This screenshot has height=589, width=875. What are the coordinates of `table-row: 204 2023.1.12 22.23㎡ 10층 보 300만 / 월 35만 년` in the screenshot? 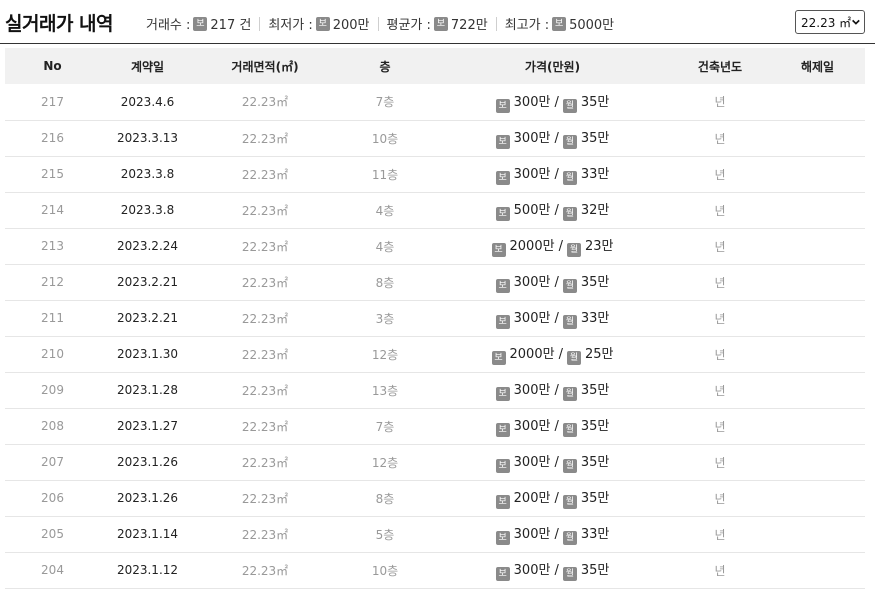 It's located at (435, 570).